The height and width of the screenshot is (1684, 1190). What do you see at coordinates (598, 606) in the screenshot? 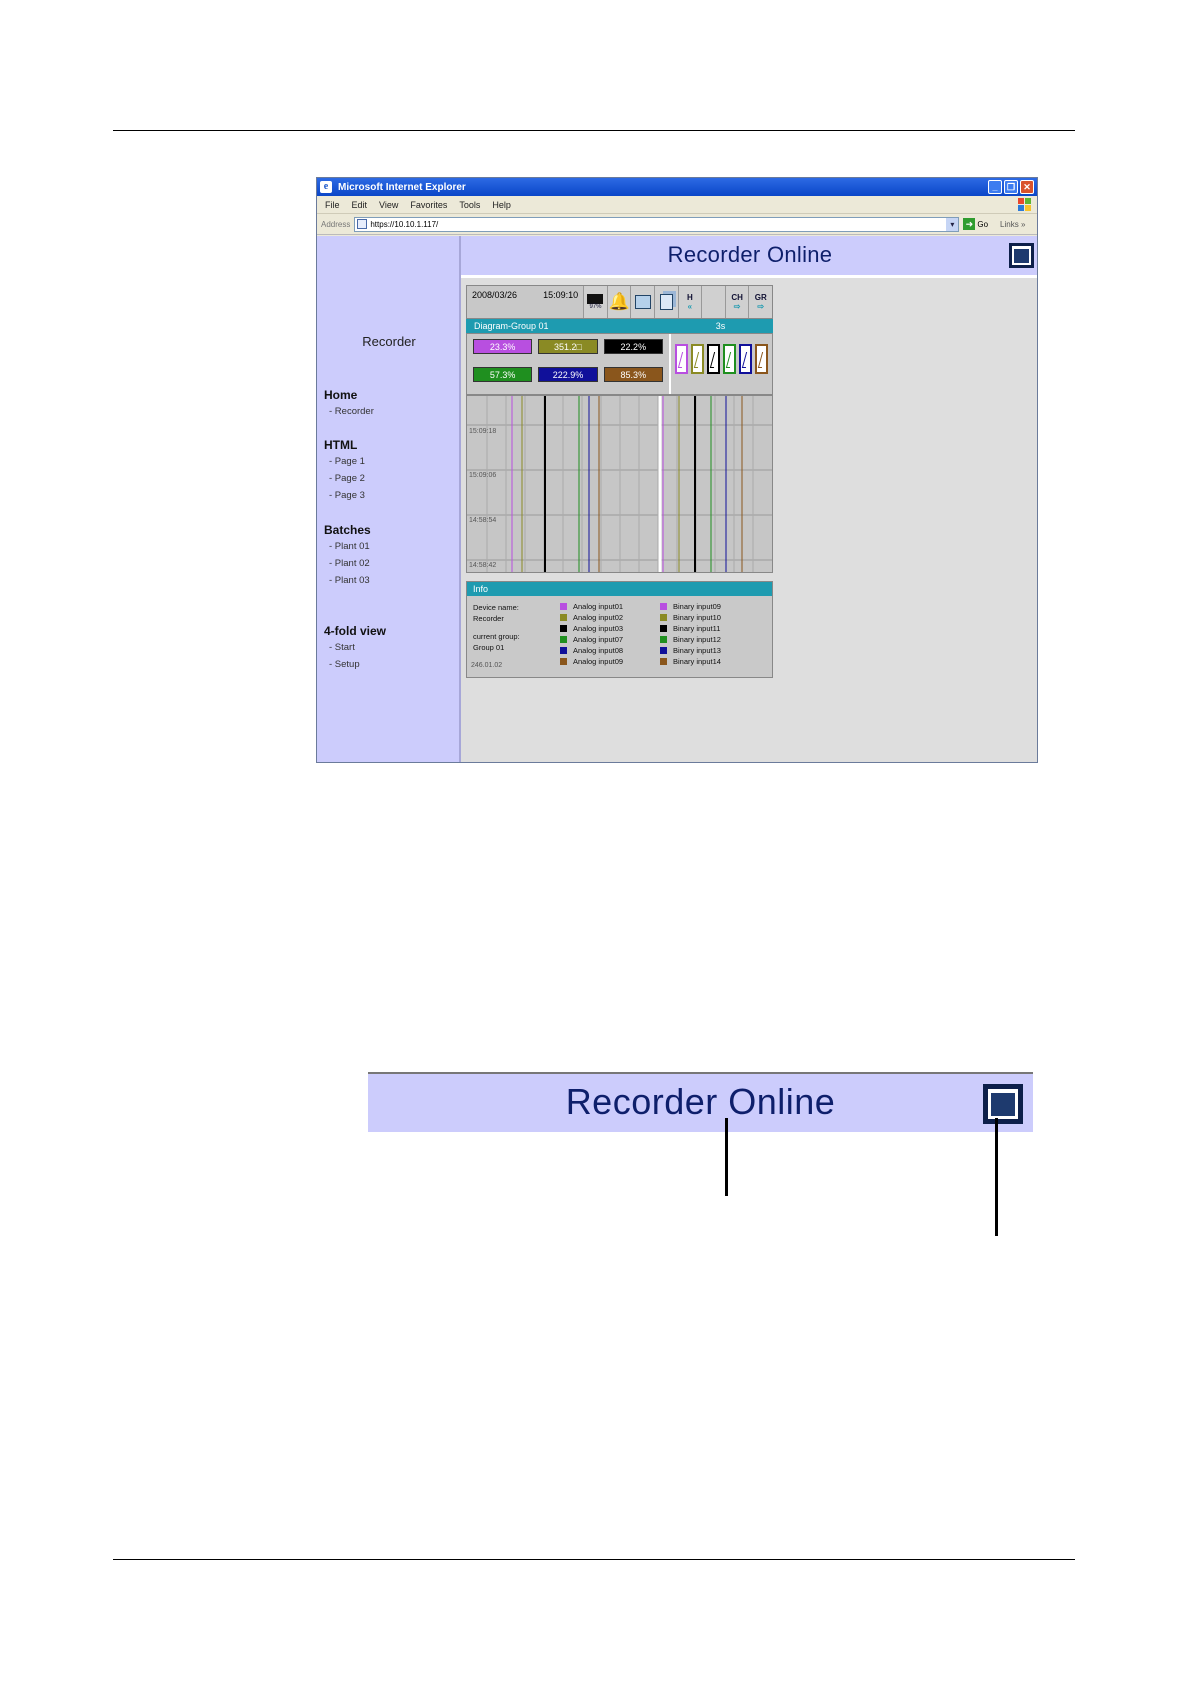
I see `legend-label: Analog input01` at bounding box center [598, 606].